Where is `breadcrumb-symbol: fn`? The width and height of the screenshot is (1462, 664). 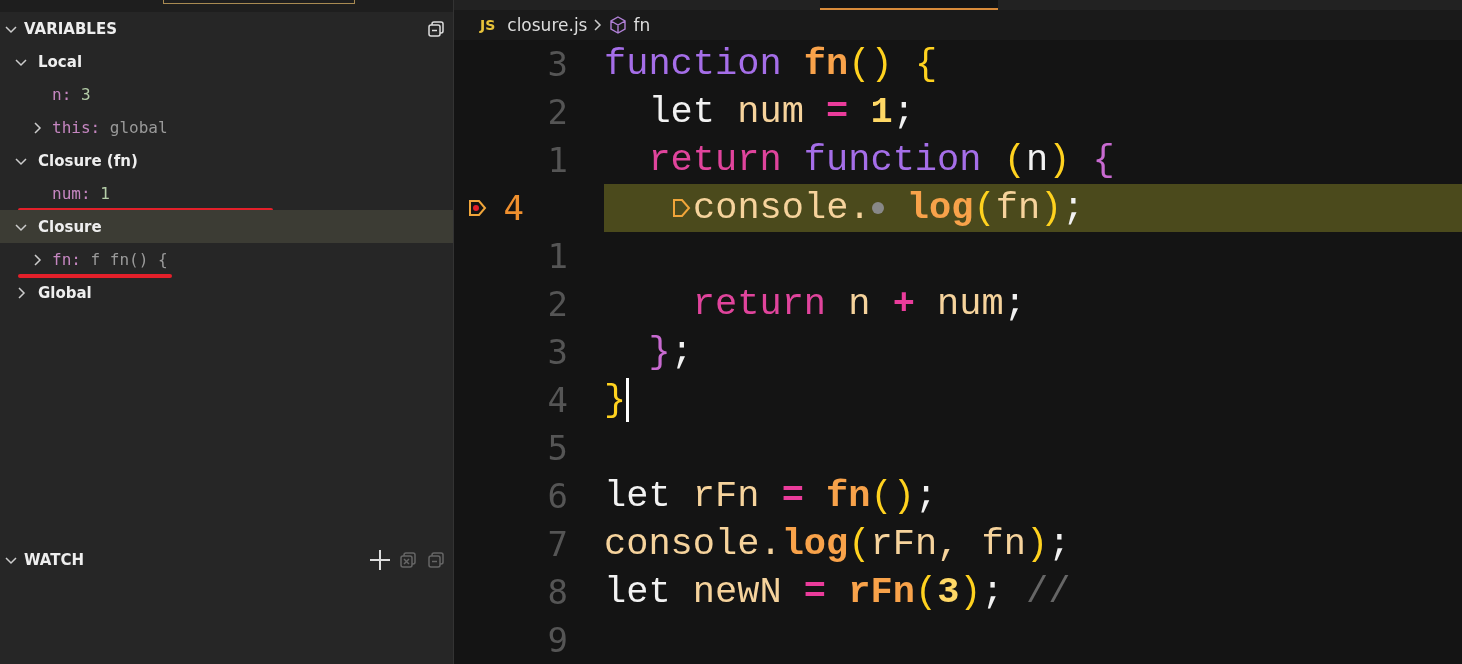
breadcrumb-symbol: fn is located at coordinates (642, 25).